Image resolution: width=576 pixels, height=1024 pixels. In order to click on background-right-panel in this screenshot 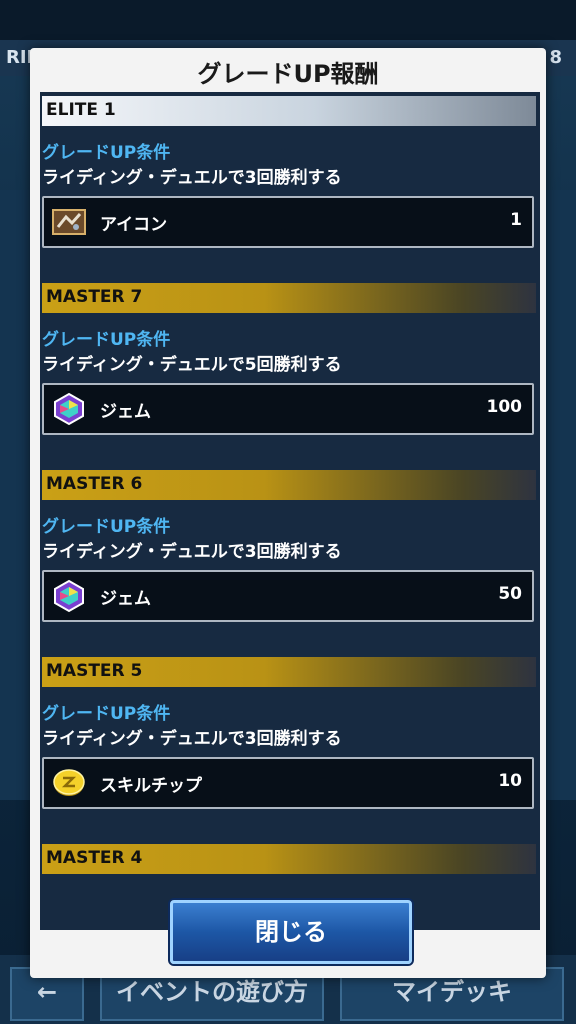, I will do `click(561, 495)`.